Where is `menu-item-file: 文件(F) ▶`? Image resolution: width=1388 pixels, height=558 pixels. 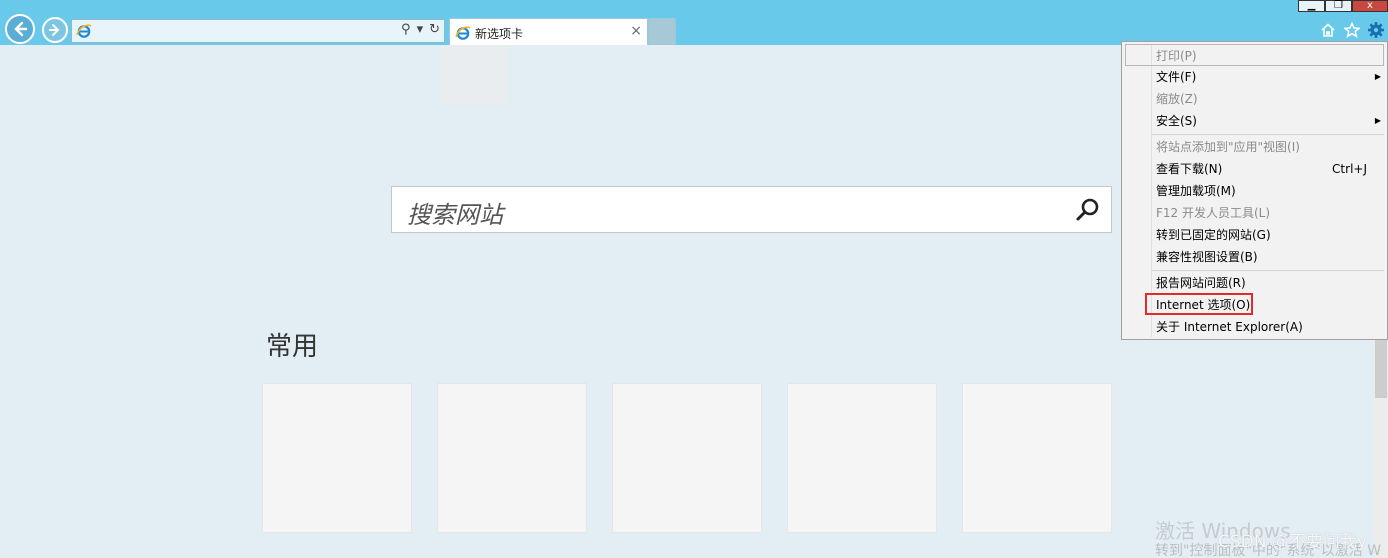
menu-item-file: 文件(F) ▶ is located at coordinates (1254, 77).